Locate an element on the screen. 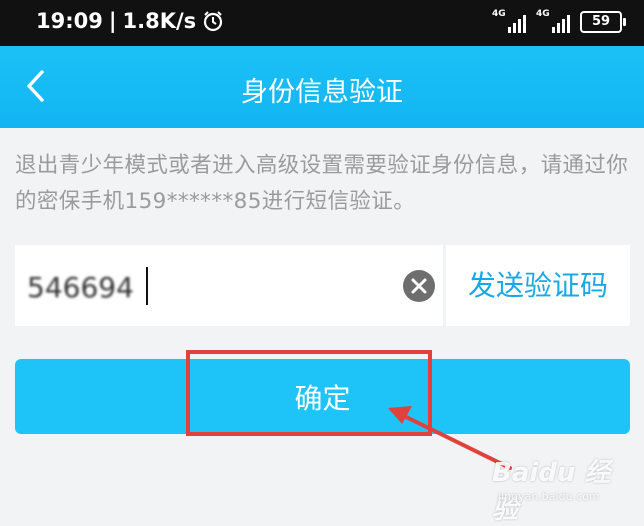 This screenshot has width=644, height=526. signal-icon-1: 4G is located at coordinates (509, 21).